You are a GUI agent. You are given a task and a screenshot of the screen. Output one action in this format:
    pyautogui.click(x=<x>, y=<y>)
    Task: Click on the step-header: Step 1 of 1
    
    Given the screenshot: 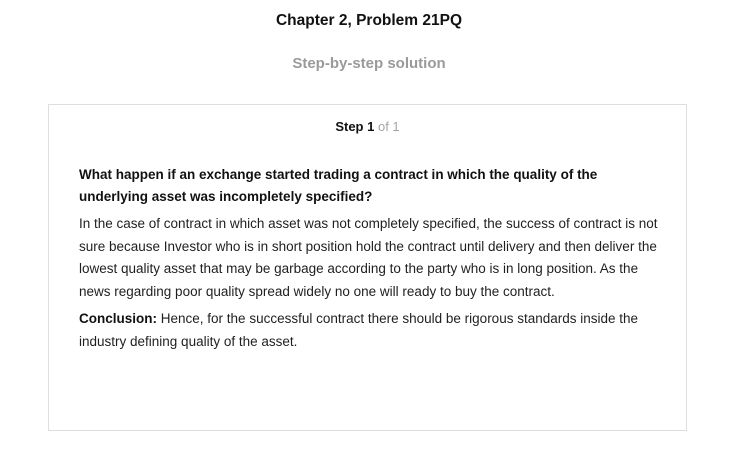 What is the action you would take?
    pyautogui.click(x=367, y=126)
    